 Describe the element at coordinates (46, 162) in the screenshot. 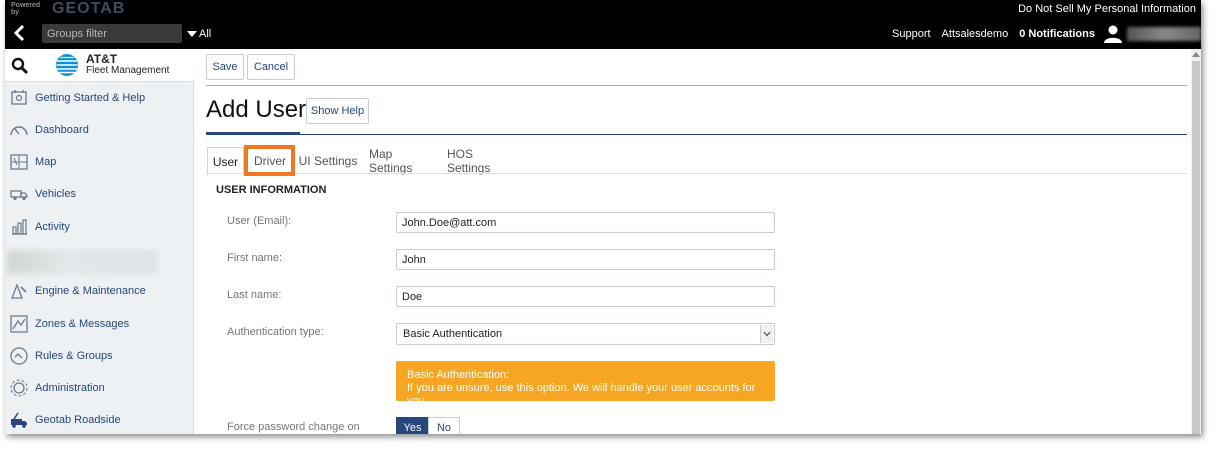

I see `sidebar-item-label: Map` at that location.